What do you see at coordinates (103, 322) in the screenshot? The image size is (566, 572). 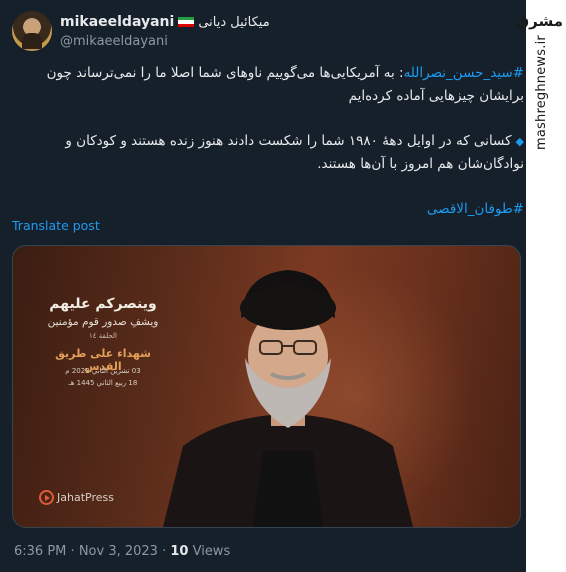 I see `media-subtitle: ويشفِ صدور قوم مؤمنين` at bounding box center [103, 322].